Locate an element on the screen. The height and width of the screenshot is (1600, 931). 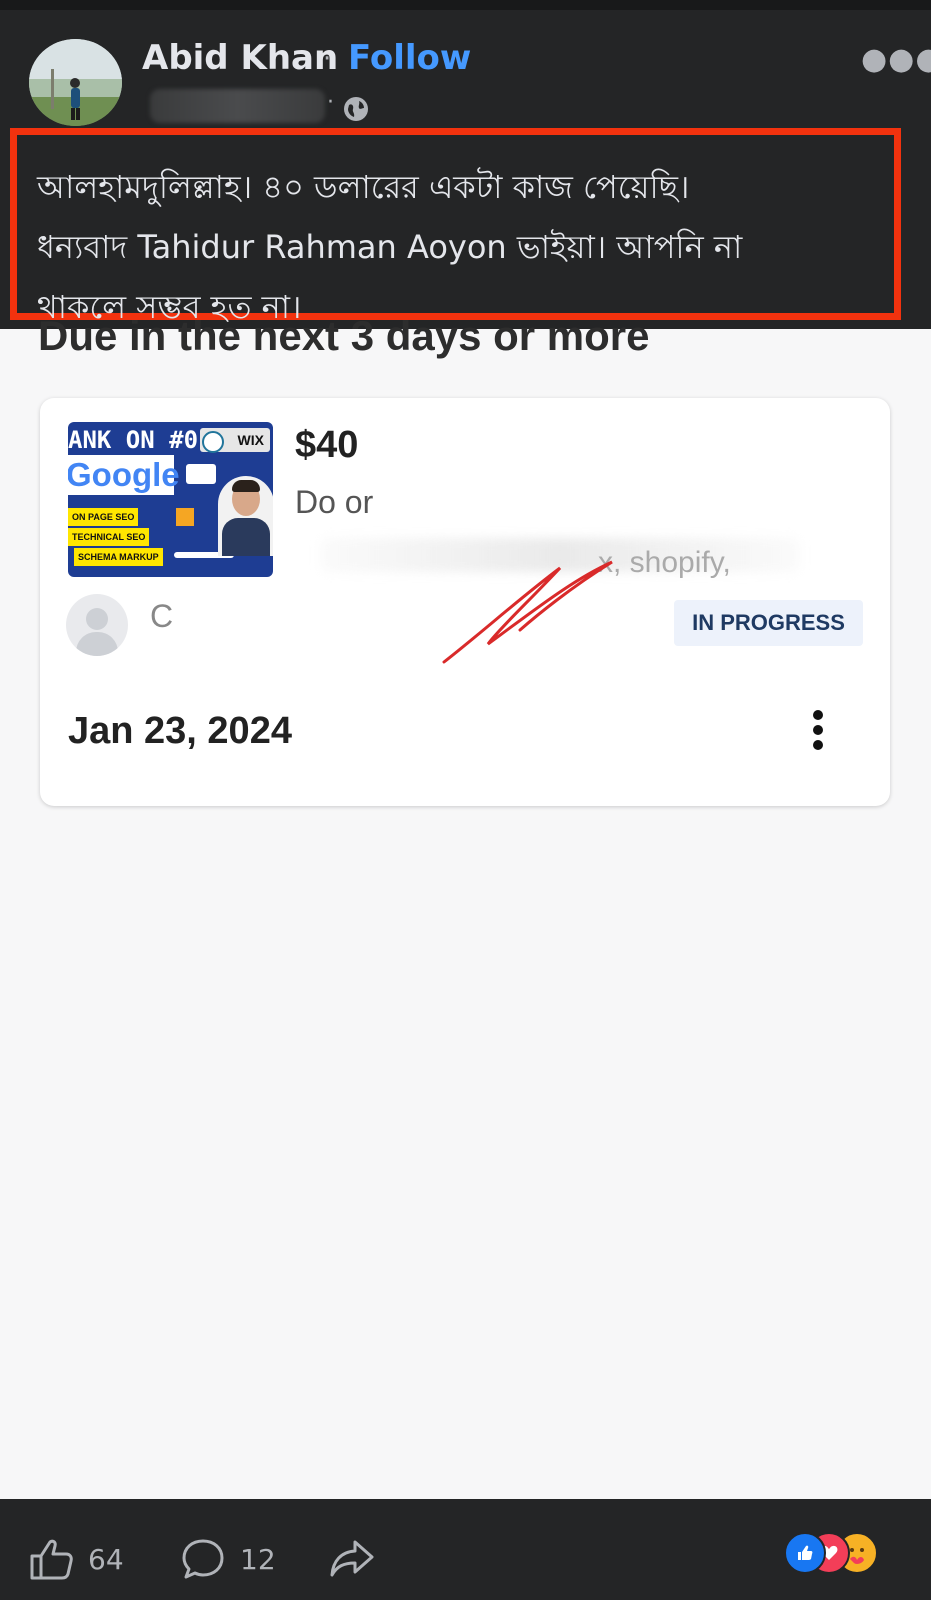
reaction-summary is located at coordinates (844, 1553).